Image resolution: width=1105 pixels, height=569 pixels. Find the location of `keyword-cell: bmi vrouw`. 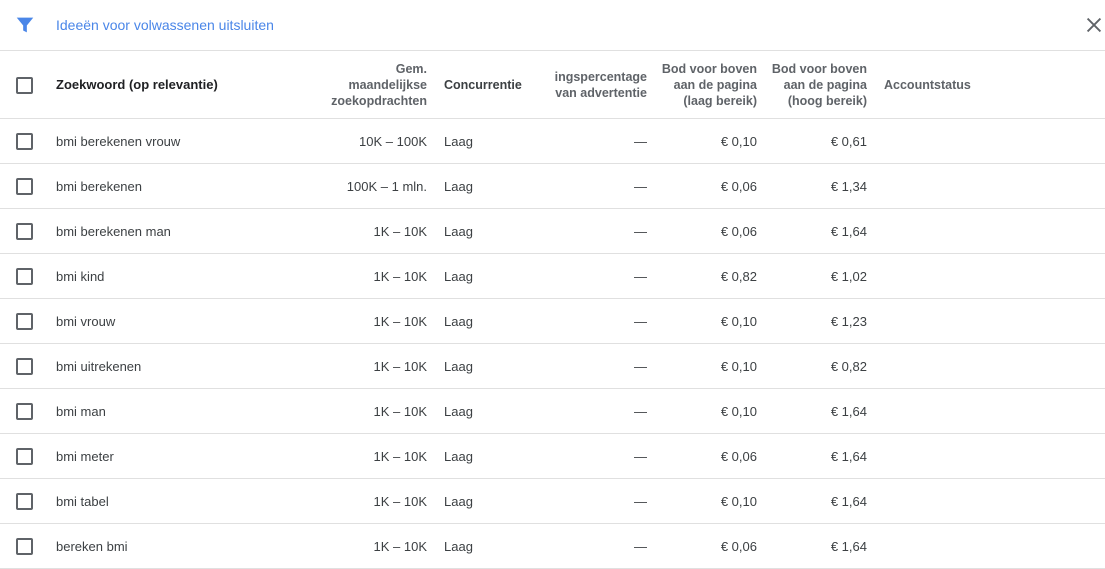

keyword-cell: bmi vrouw is located at coordinates (186, 321).